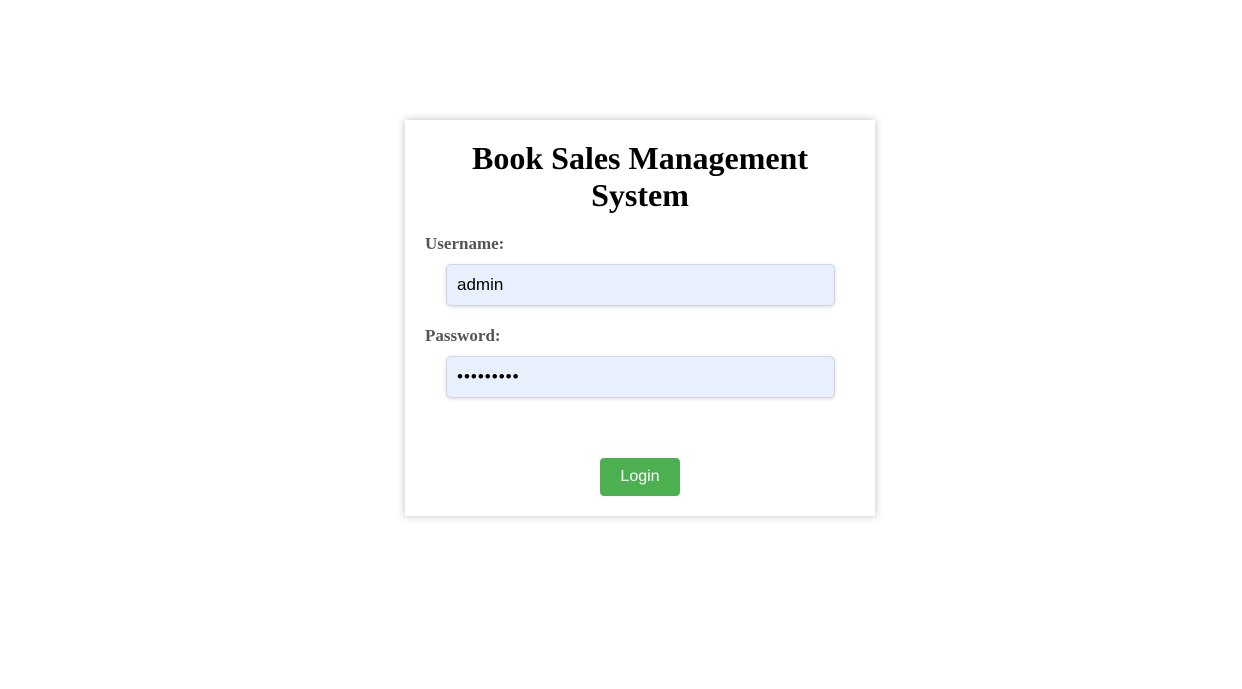  What do you see at coordinates (640, 158) in the screenshot?
I see `title-line-1: Book Sales Management` at bounding box center [640, 158].